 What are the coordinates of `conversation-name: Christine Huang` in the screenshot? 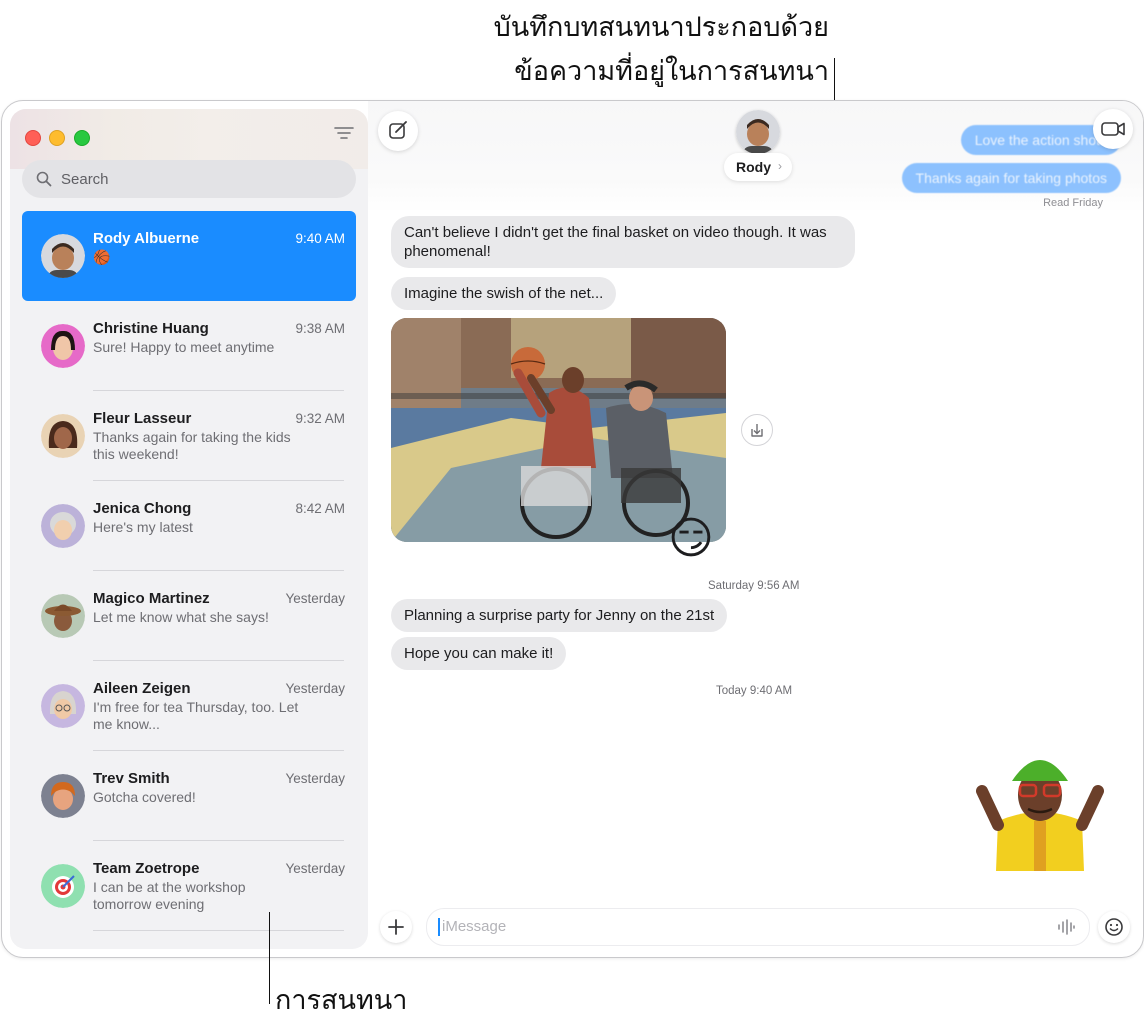 It's located at (151, 328).